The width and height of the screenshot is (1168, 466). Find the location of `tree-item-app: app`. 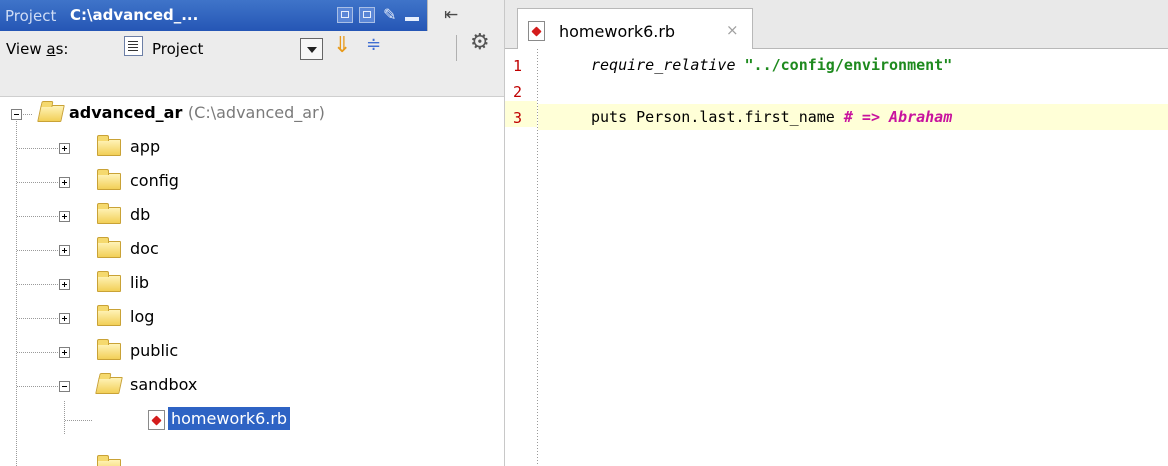

tree-item-app: app is located at coordinates (252, 148).